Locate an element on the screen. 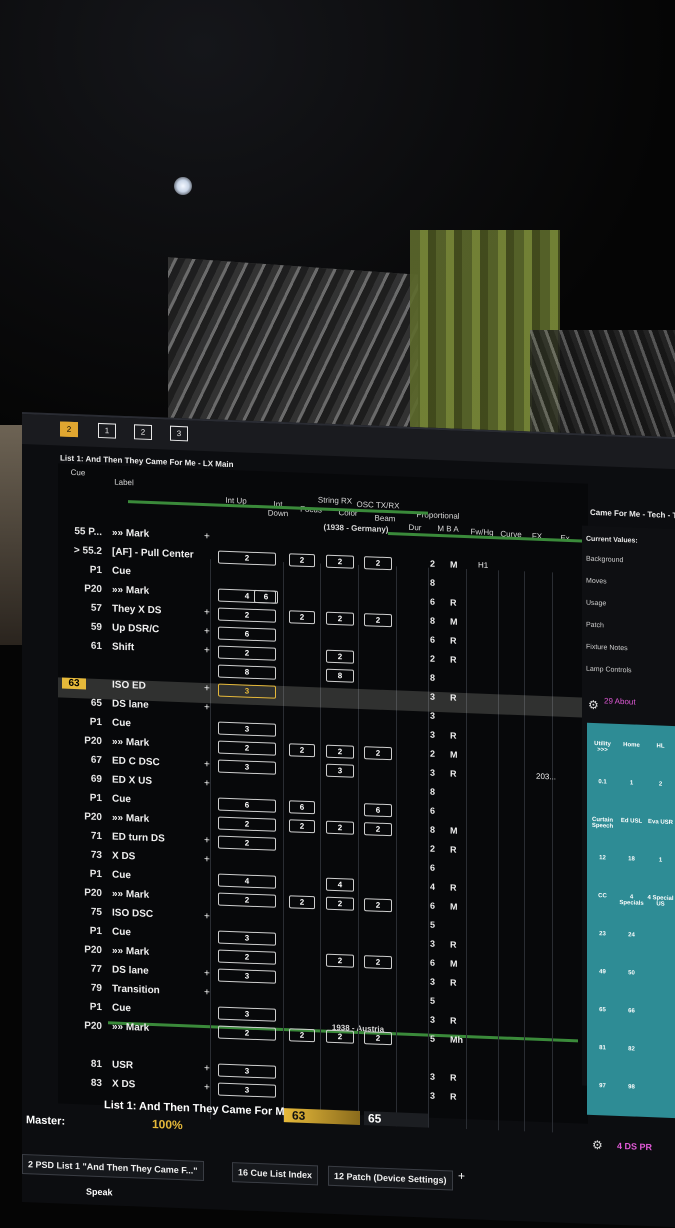 The width and height of the screenshot is (675, 1228). direct-select-tile: 24 is located at coordinates (631, 935).